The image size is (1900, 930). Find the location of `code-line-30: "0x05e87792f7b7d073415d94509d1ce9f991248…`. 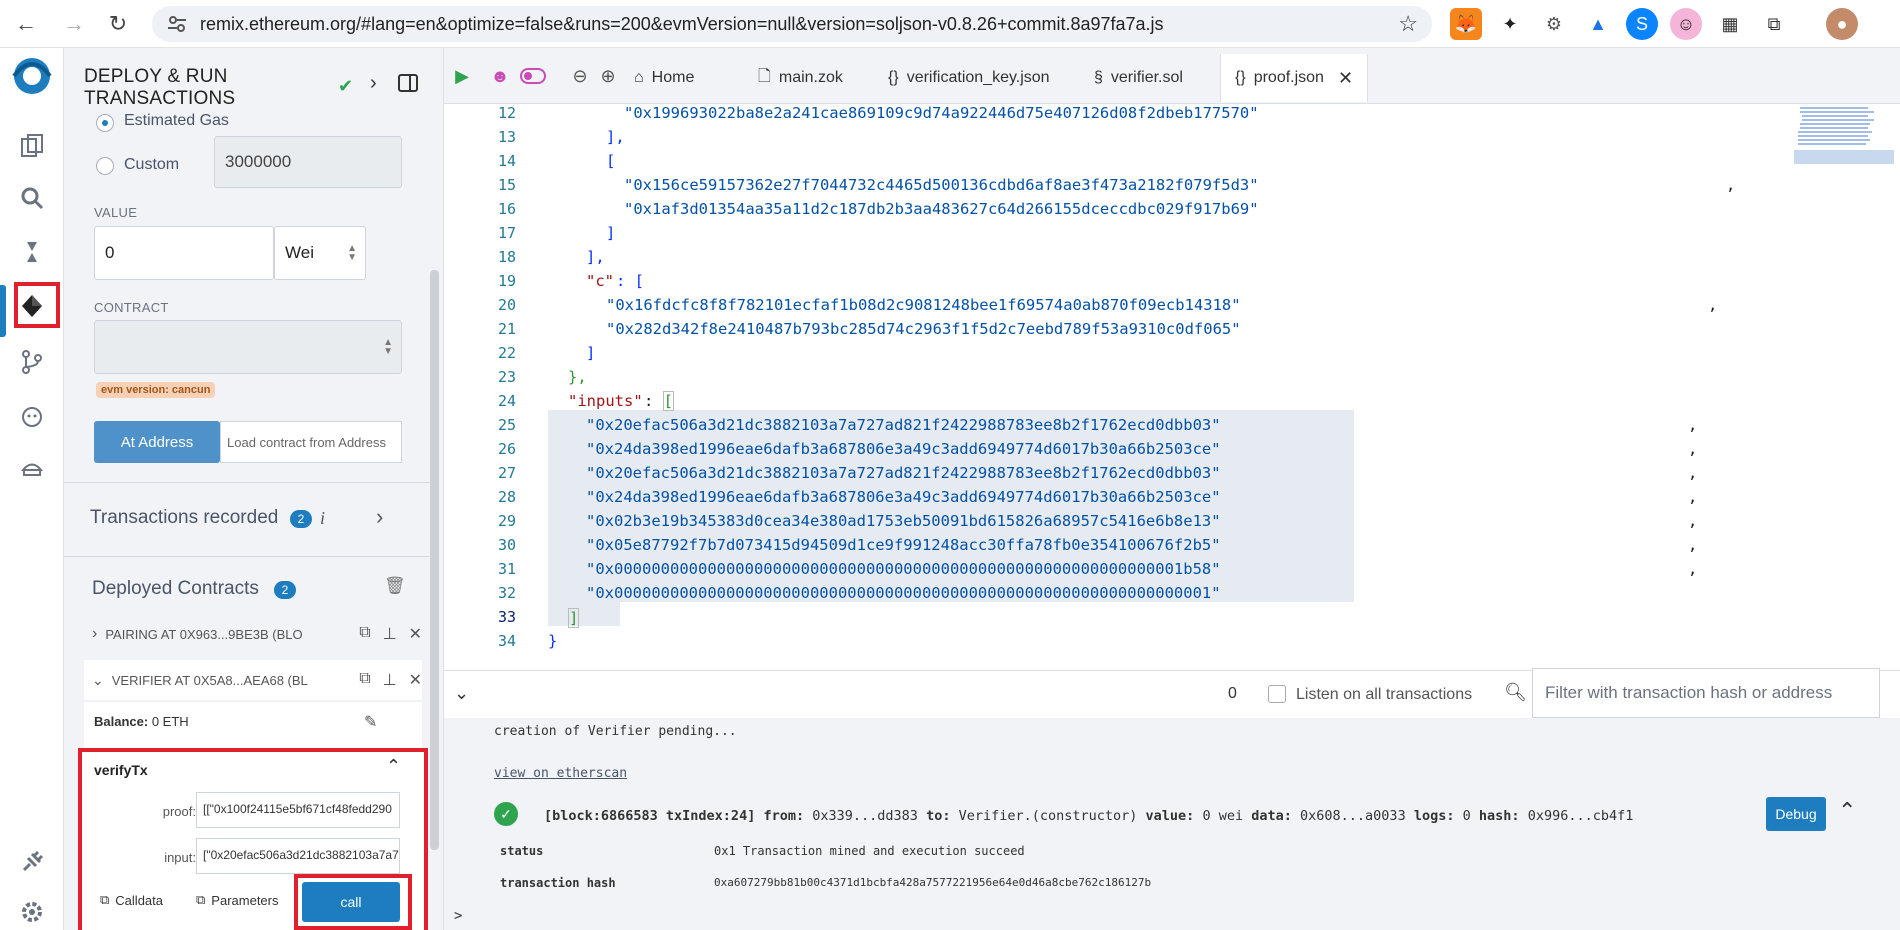

code-line-30: "0x05e87792f7b7d073415d94509d1ce9f991248… is located at coordinates (903, 545).